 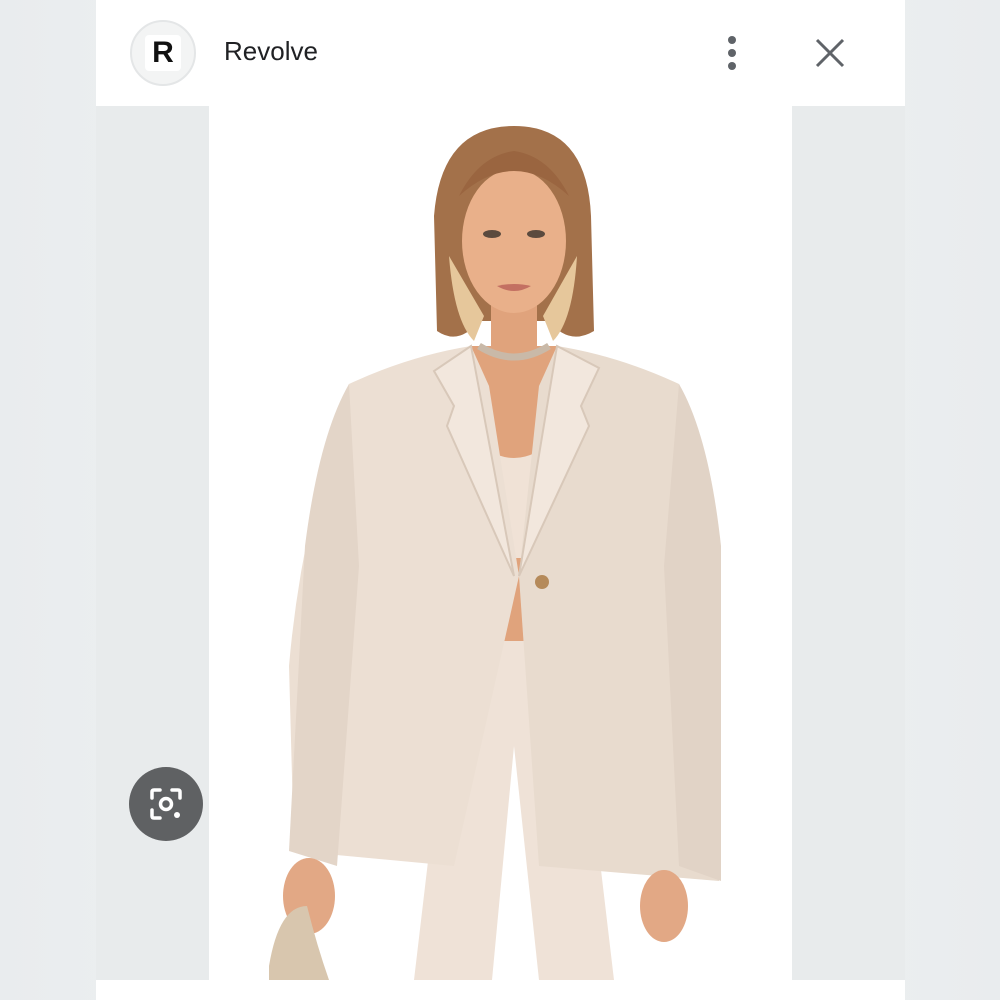 I want to click on site-name: Revolve, so click(x=271, y=51).